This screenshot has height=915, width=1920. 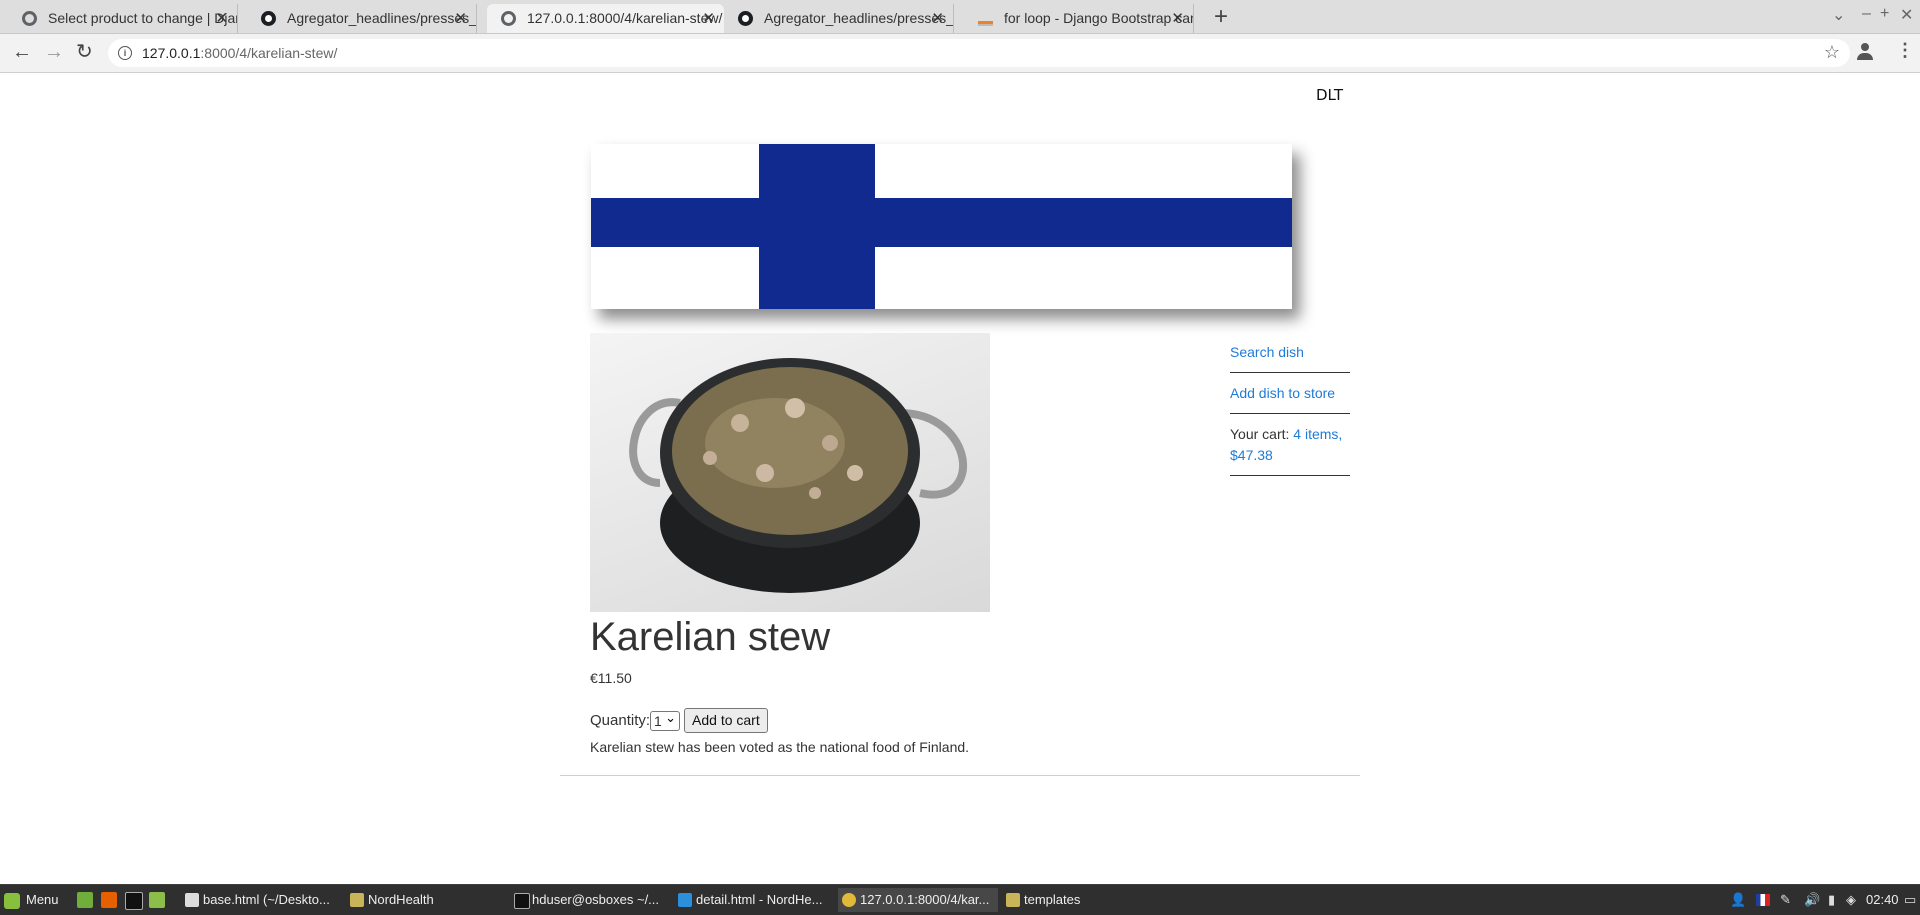 I want to click on chrome-icon, so click(x=849, y=900).